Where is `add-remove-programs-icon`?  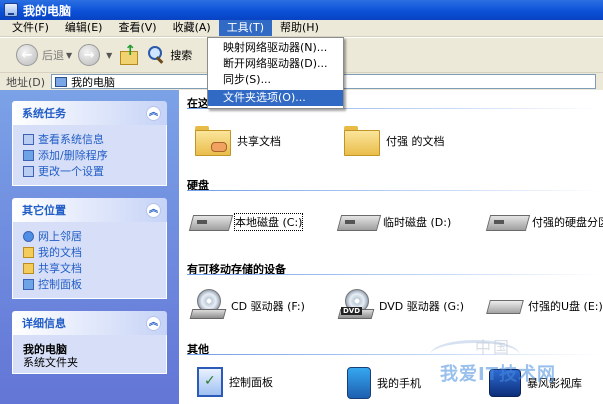
add-remove-programs-icon is located at coordinates (28, 155).